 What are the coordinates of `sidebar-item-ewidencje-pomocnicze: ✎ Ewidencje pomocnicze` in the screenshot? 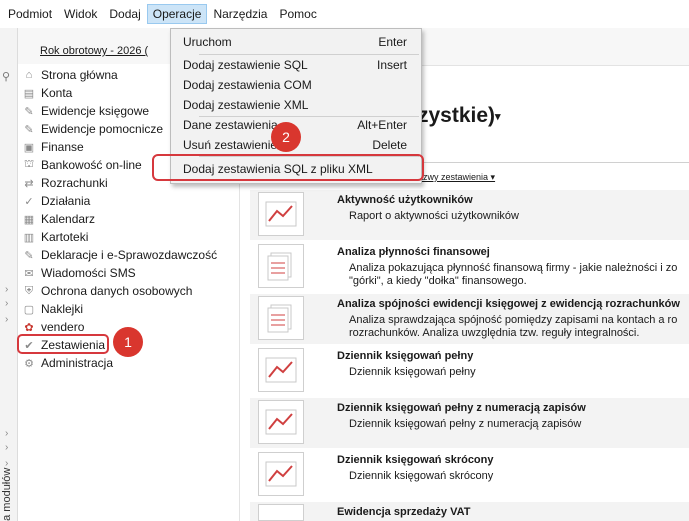 It's located at (92, 129).